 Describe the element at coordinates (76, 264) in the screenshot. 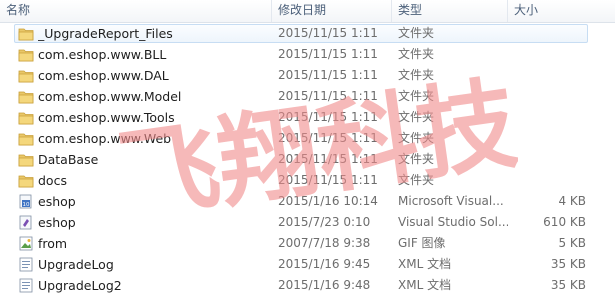

I see `file-name: UpgradeLog` at that location.